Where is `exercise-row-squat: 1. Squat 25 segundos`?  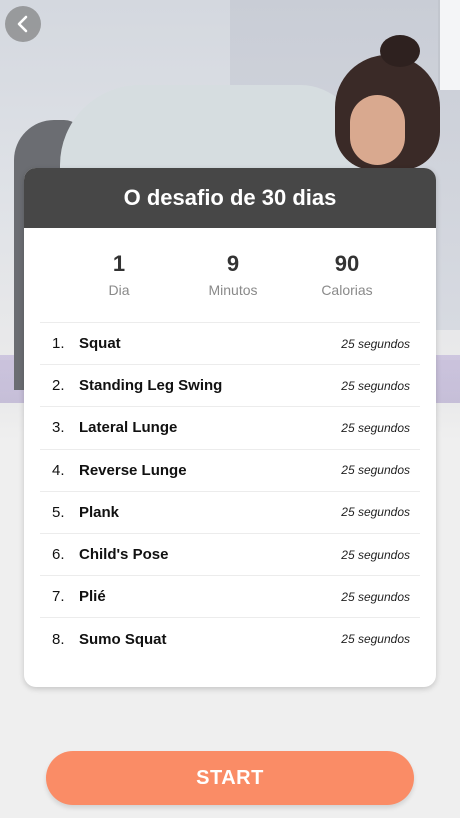
exercise-row-squat: 1. Squat 25 segundos is located at coordinates (230, 344).